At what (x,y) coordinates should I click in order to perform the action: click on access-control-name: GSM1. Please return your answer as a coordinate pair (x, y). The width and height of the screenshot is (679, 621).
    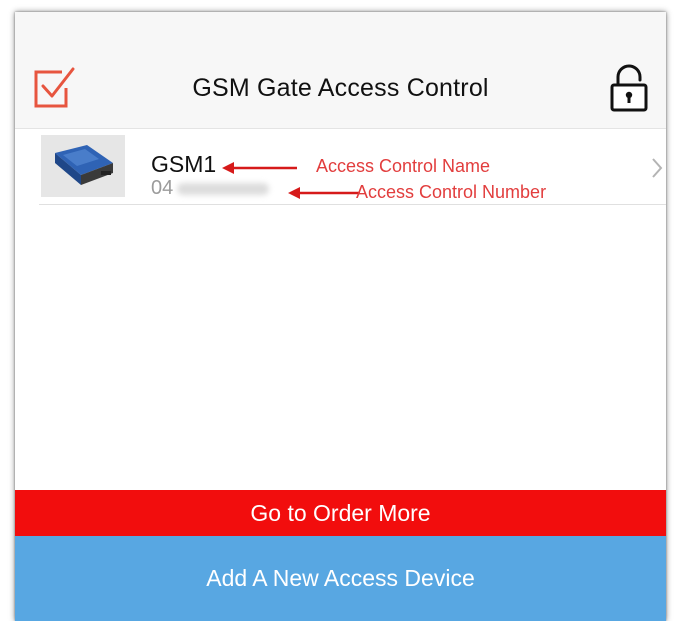
    Looking at the image, I should click on (184, 164).